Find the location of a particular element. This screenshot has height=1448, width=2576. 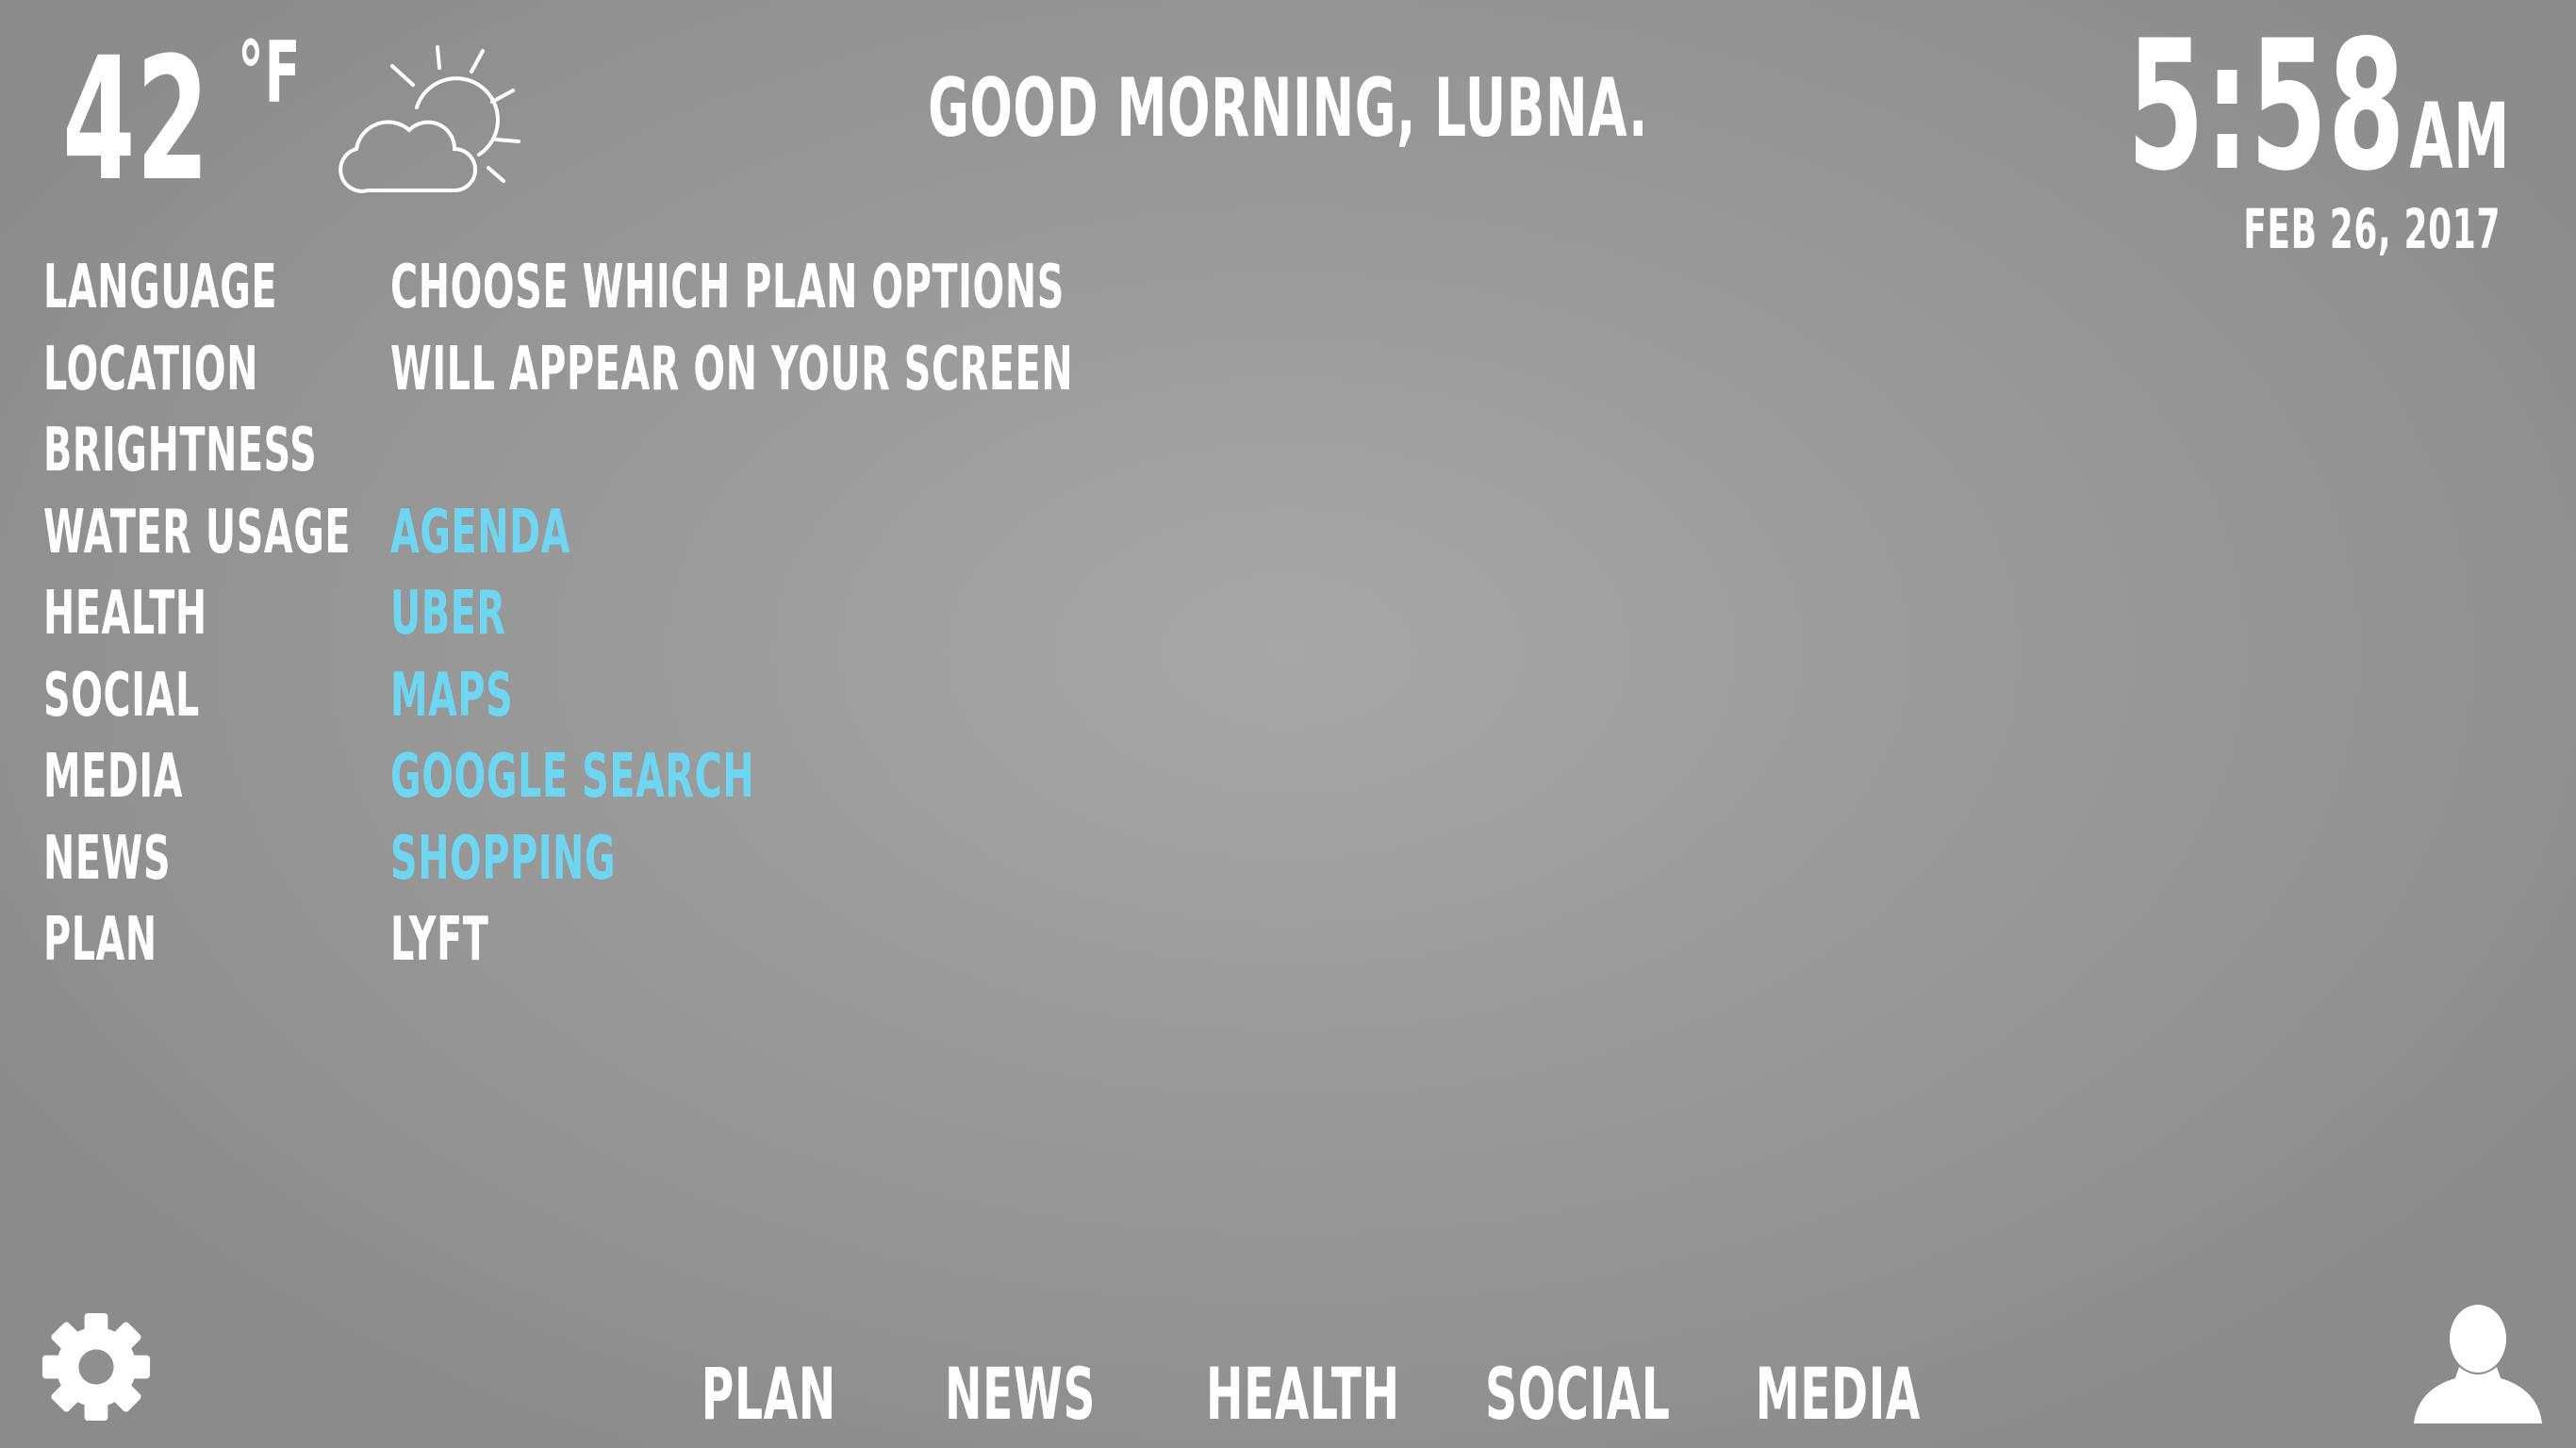

plan-option-label: SHOPPING is located at coordinates (503, 858).